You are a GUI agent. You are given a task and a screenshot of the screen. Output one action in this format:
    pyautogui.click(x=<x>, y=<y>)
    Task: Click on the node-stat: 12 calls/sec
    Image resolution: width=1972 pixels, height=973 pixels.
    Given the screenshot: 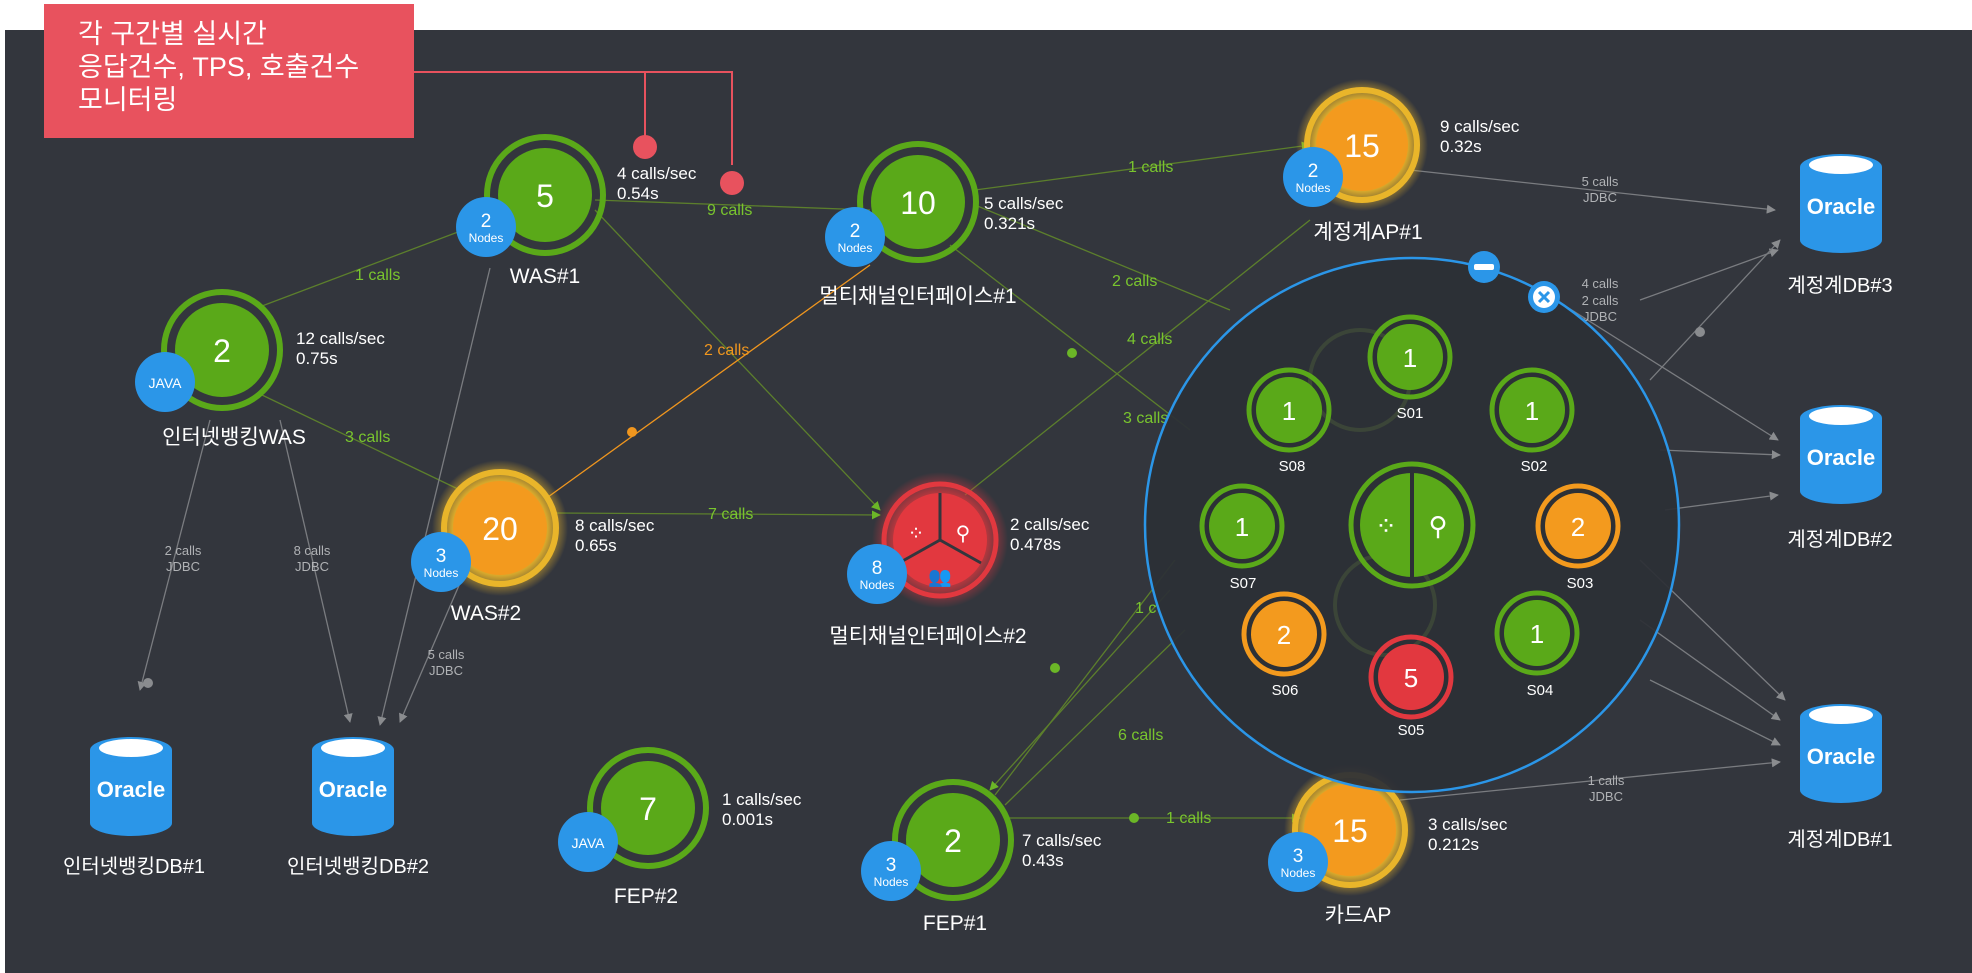 What is the action you would take?
    pyautogui.click(x=340, y=338)
    